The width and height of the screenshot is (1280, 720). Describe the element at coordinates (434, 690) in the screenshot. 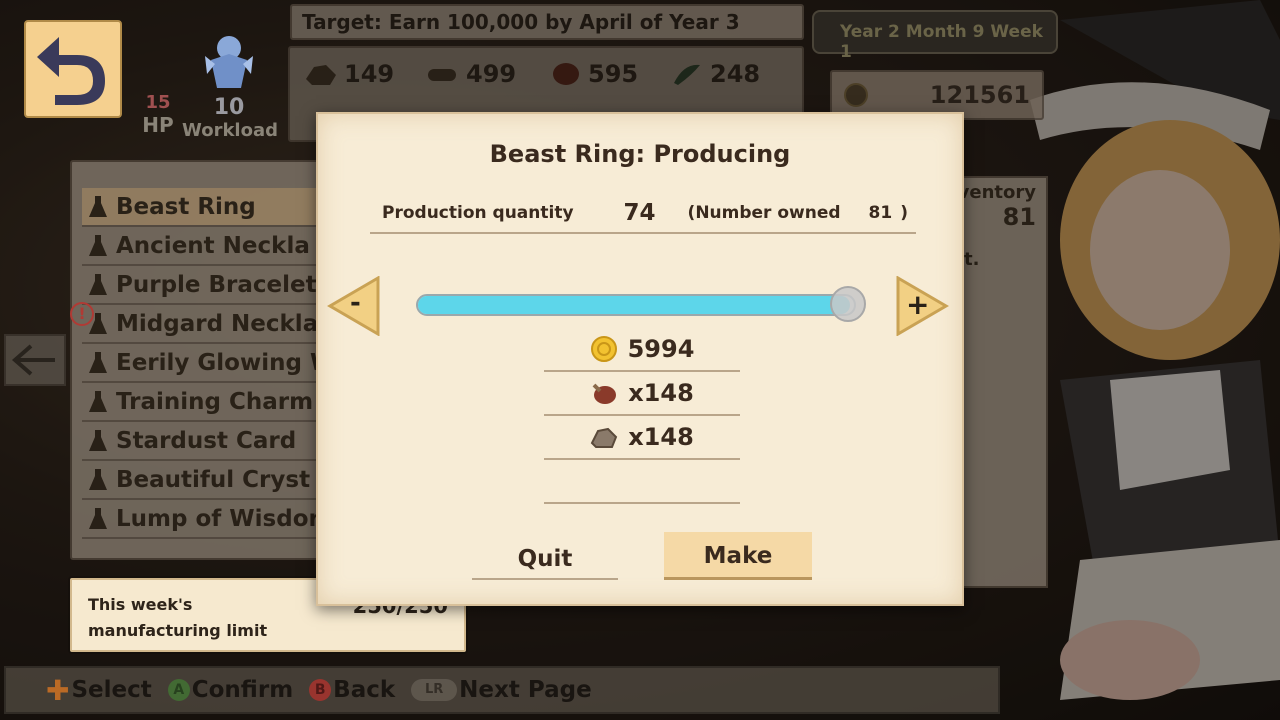

I see `lr-button-icon: LR` at that location.